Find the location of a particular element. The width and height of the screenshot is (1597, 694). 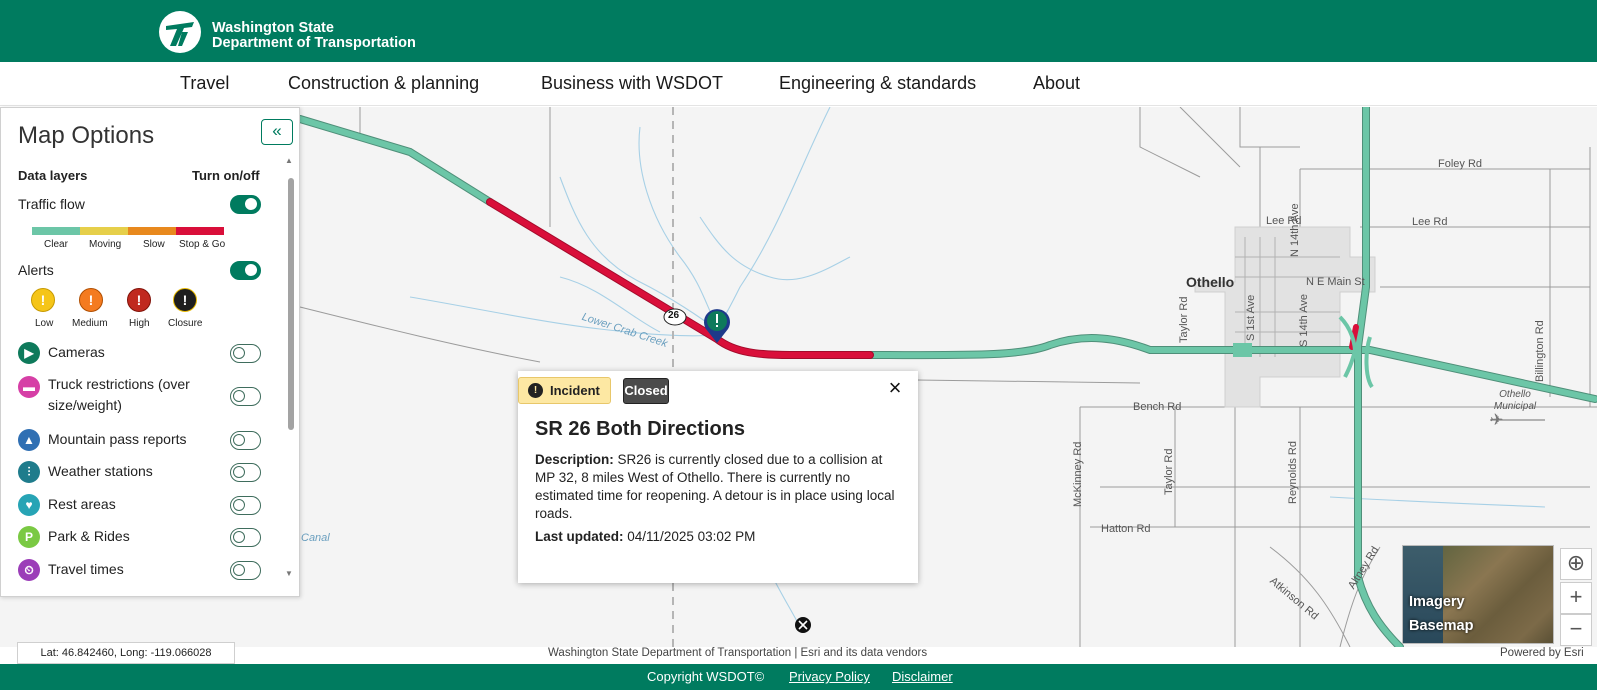

footer-privacy-link: Privacy Policy is located at coordinates (829, 676).